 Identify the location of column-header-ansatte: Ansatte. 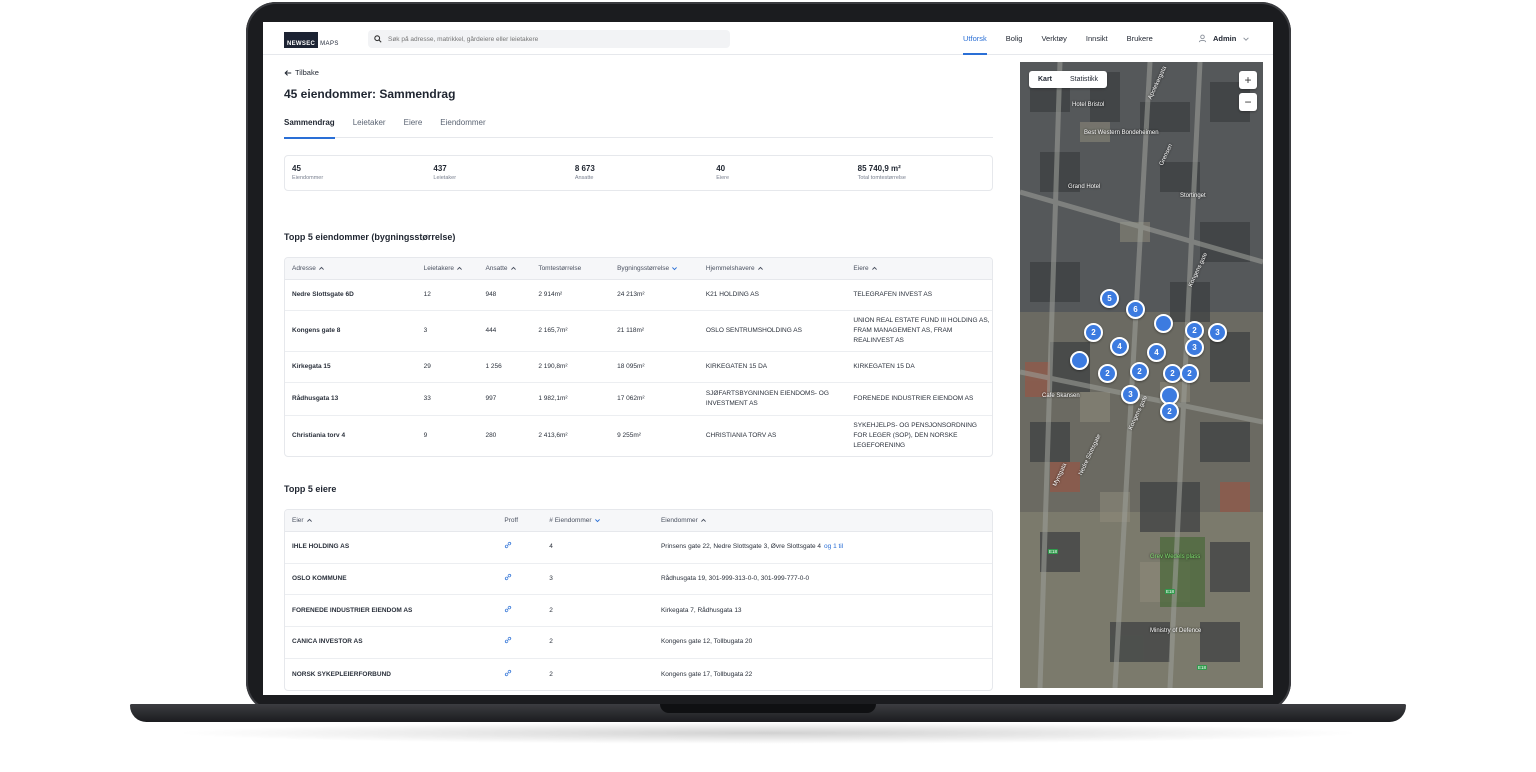
(504, 268).